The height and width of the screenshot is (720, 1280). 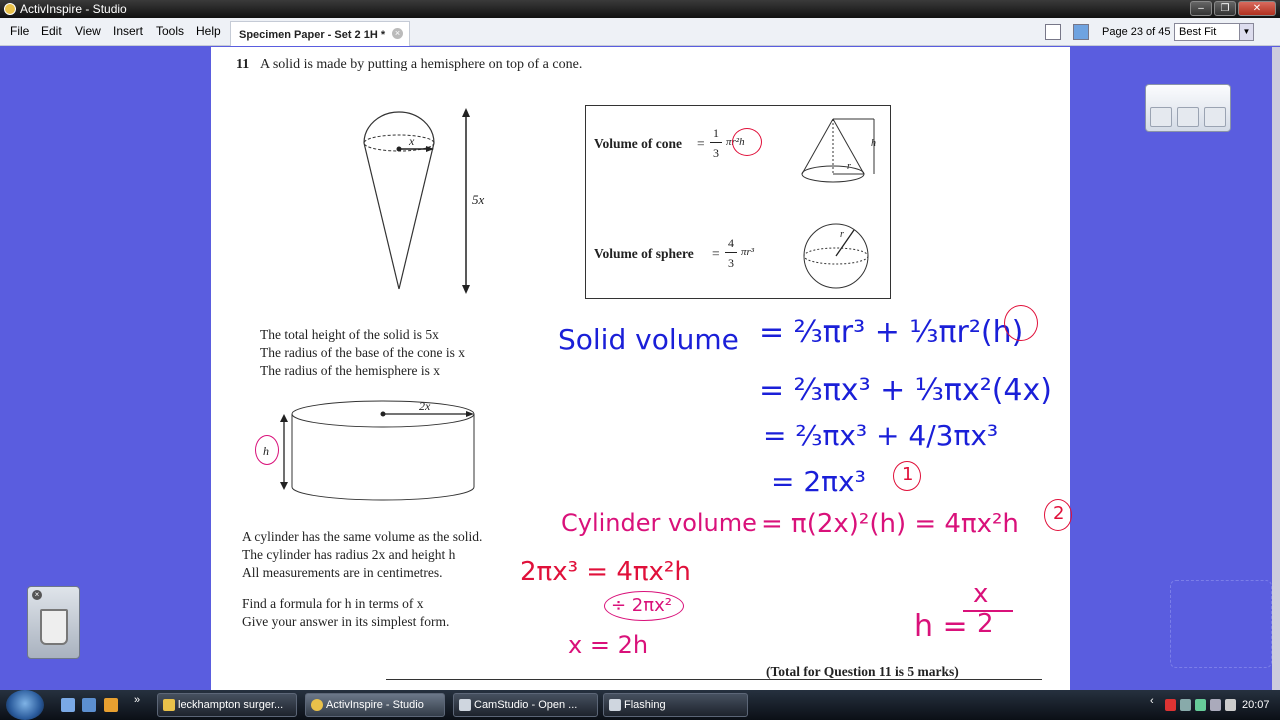 What do you see at coordinates (1276, 368) in the screenshot?
I see `vertical-scrollbar` at bounding box center [1276, 368].